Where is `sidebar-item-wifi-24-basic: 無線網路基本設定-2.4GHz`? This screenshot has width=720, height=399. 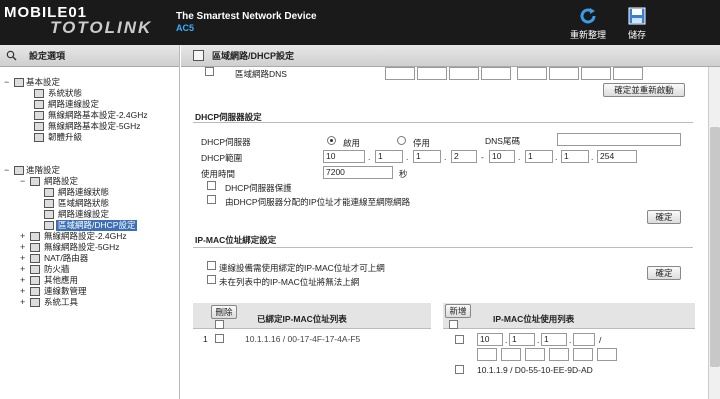 sidebar-item-wifi-24-basic: 無線網路基本設定-2.4GHz is located at coordinates (89, 115).